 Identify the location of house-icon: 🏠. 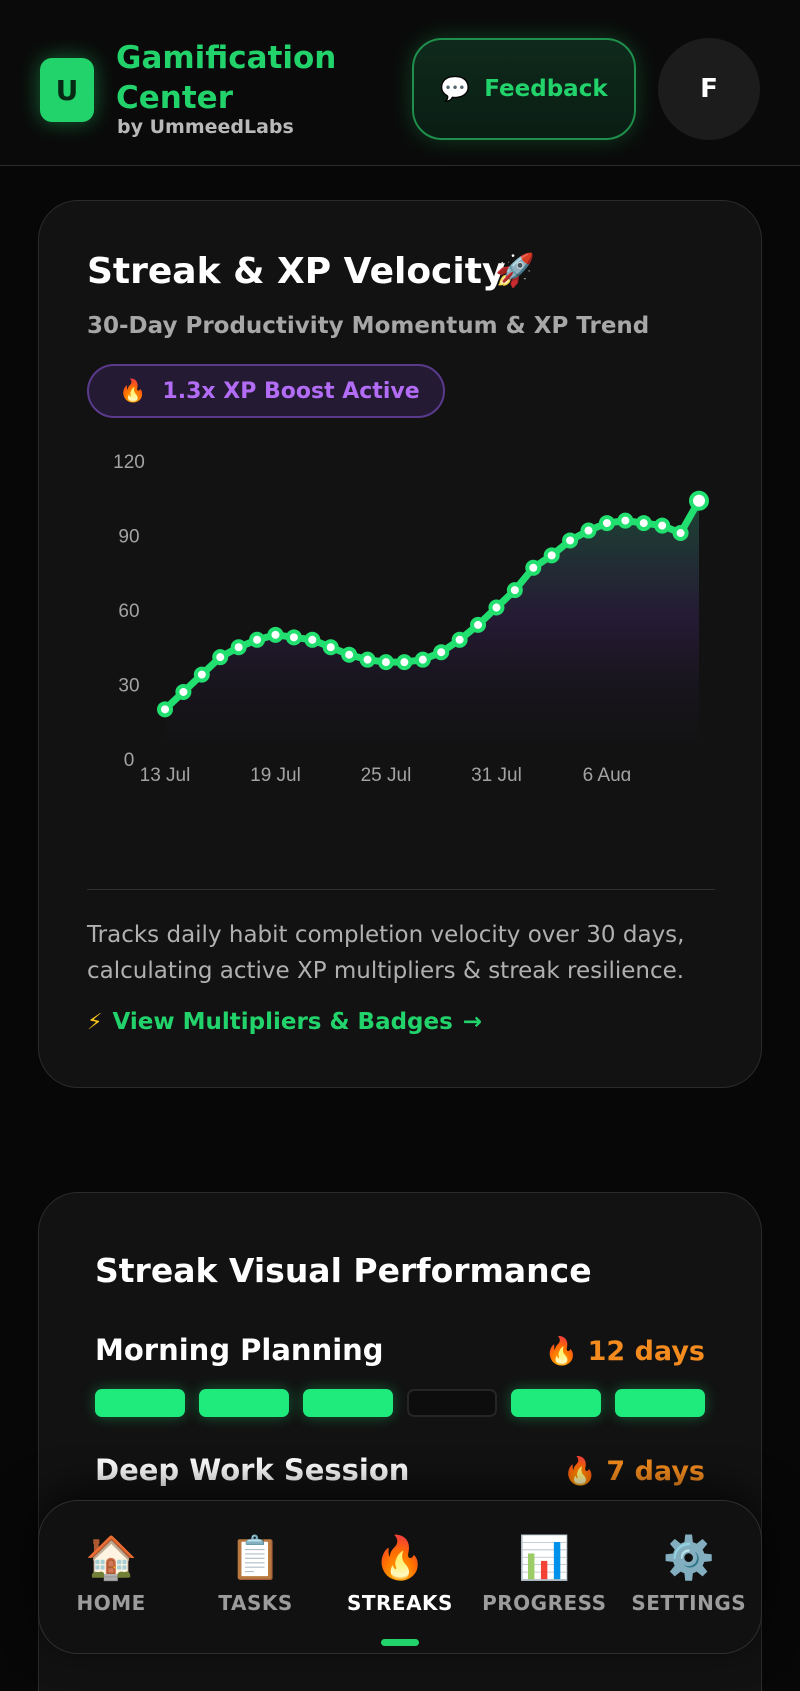
(111, 1557).